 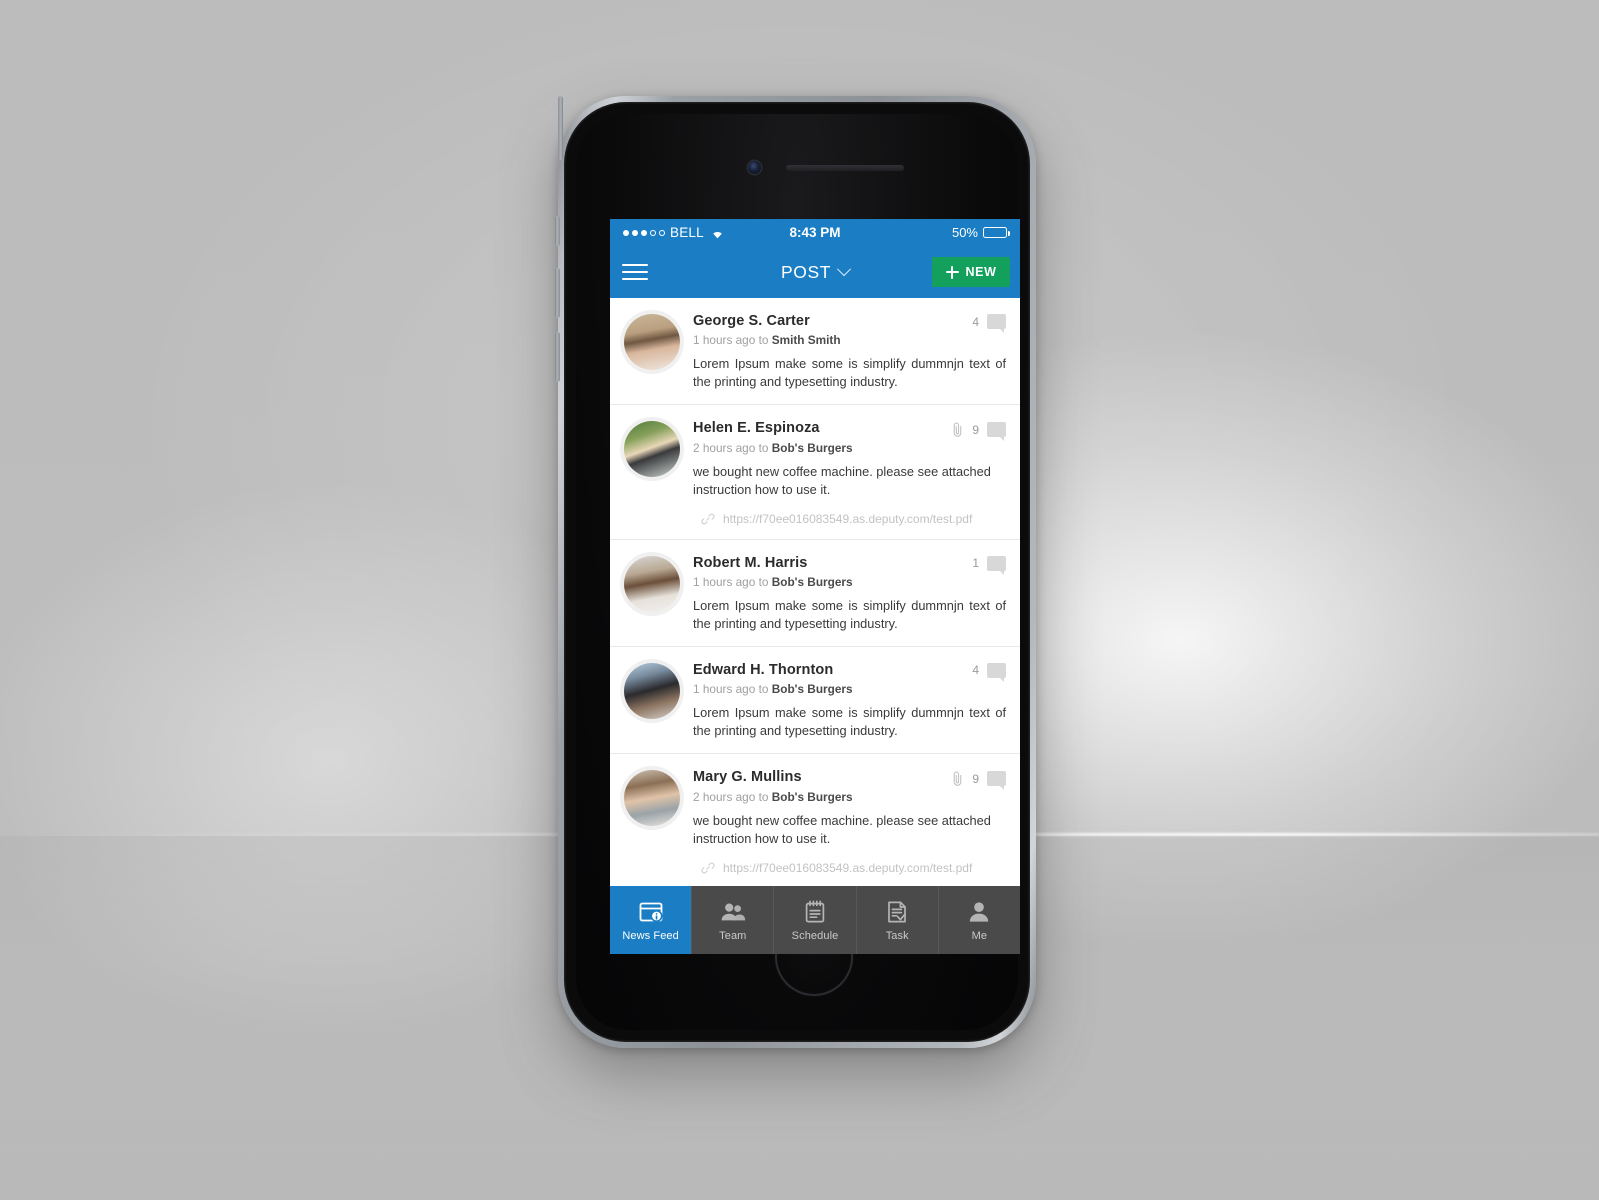 What do you see at coordinates (815, 232) in the screenshot?
I see `status-bar: BELL 8:43 PM 50%` at bounding box center [815, 232].